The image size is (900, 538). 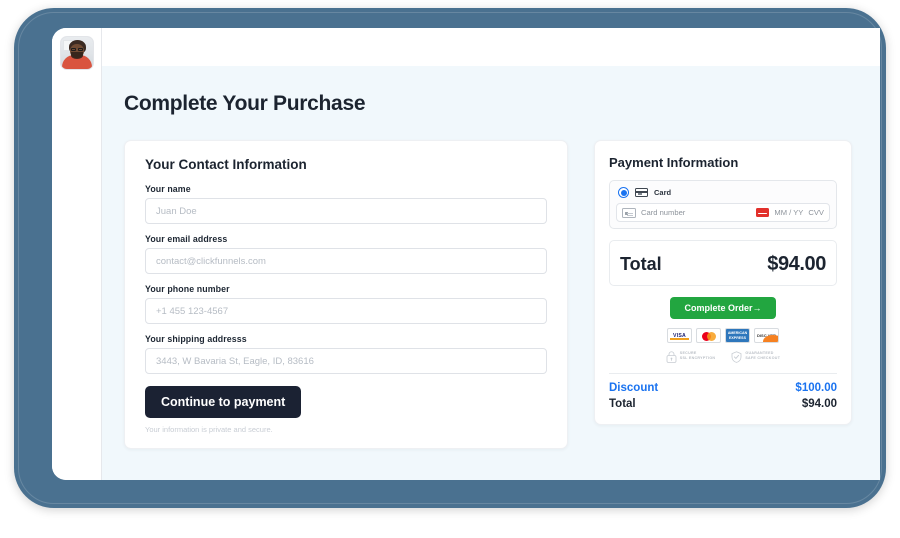 I want to click on complete-order-button: Complete Order→, so click(x=723, y=308).